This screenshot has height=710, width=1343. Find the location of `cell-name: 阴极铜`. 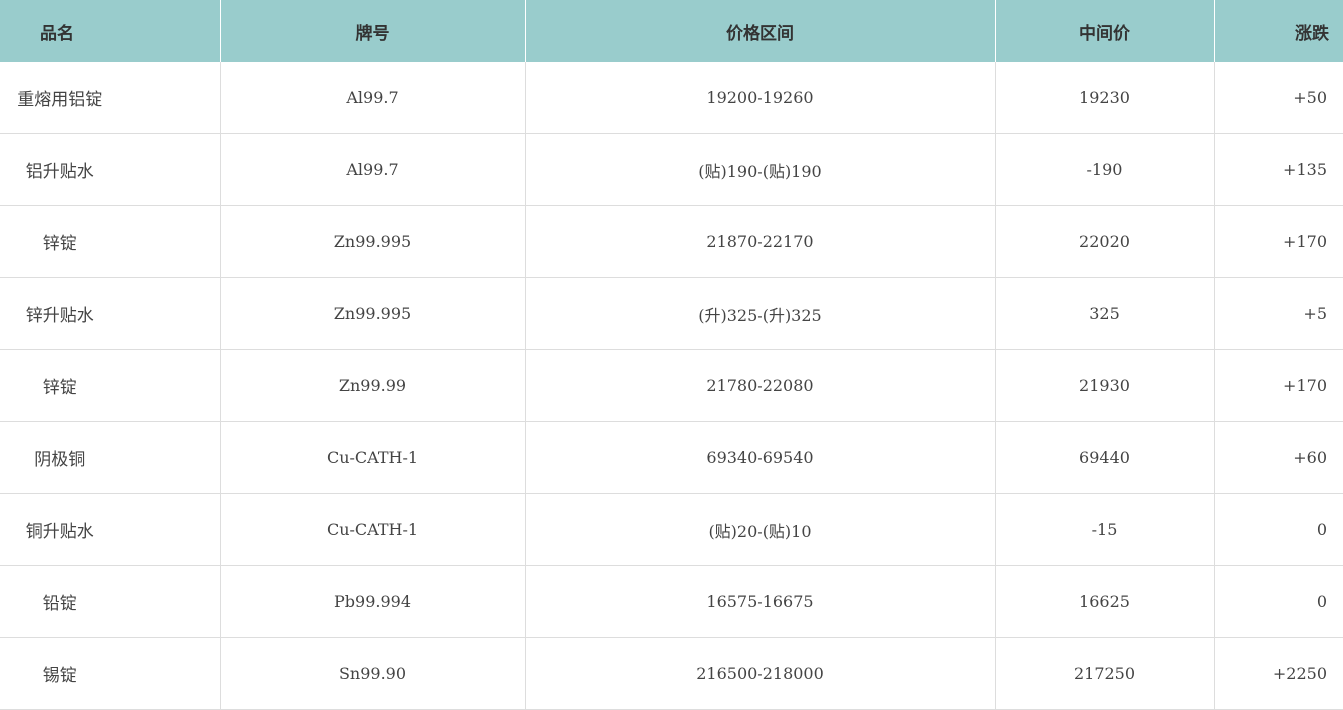

cell-name: 阴极铜 is located at coordinates (110, 457).